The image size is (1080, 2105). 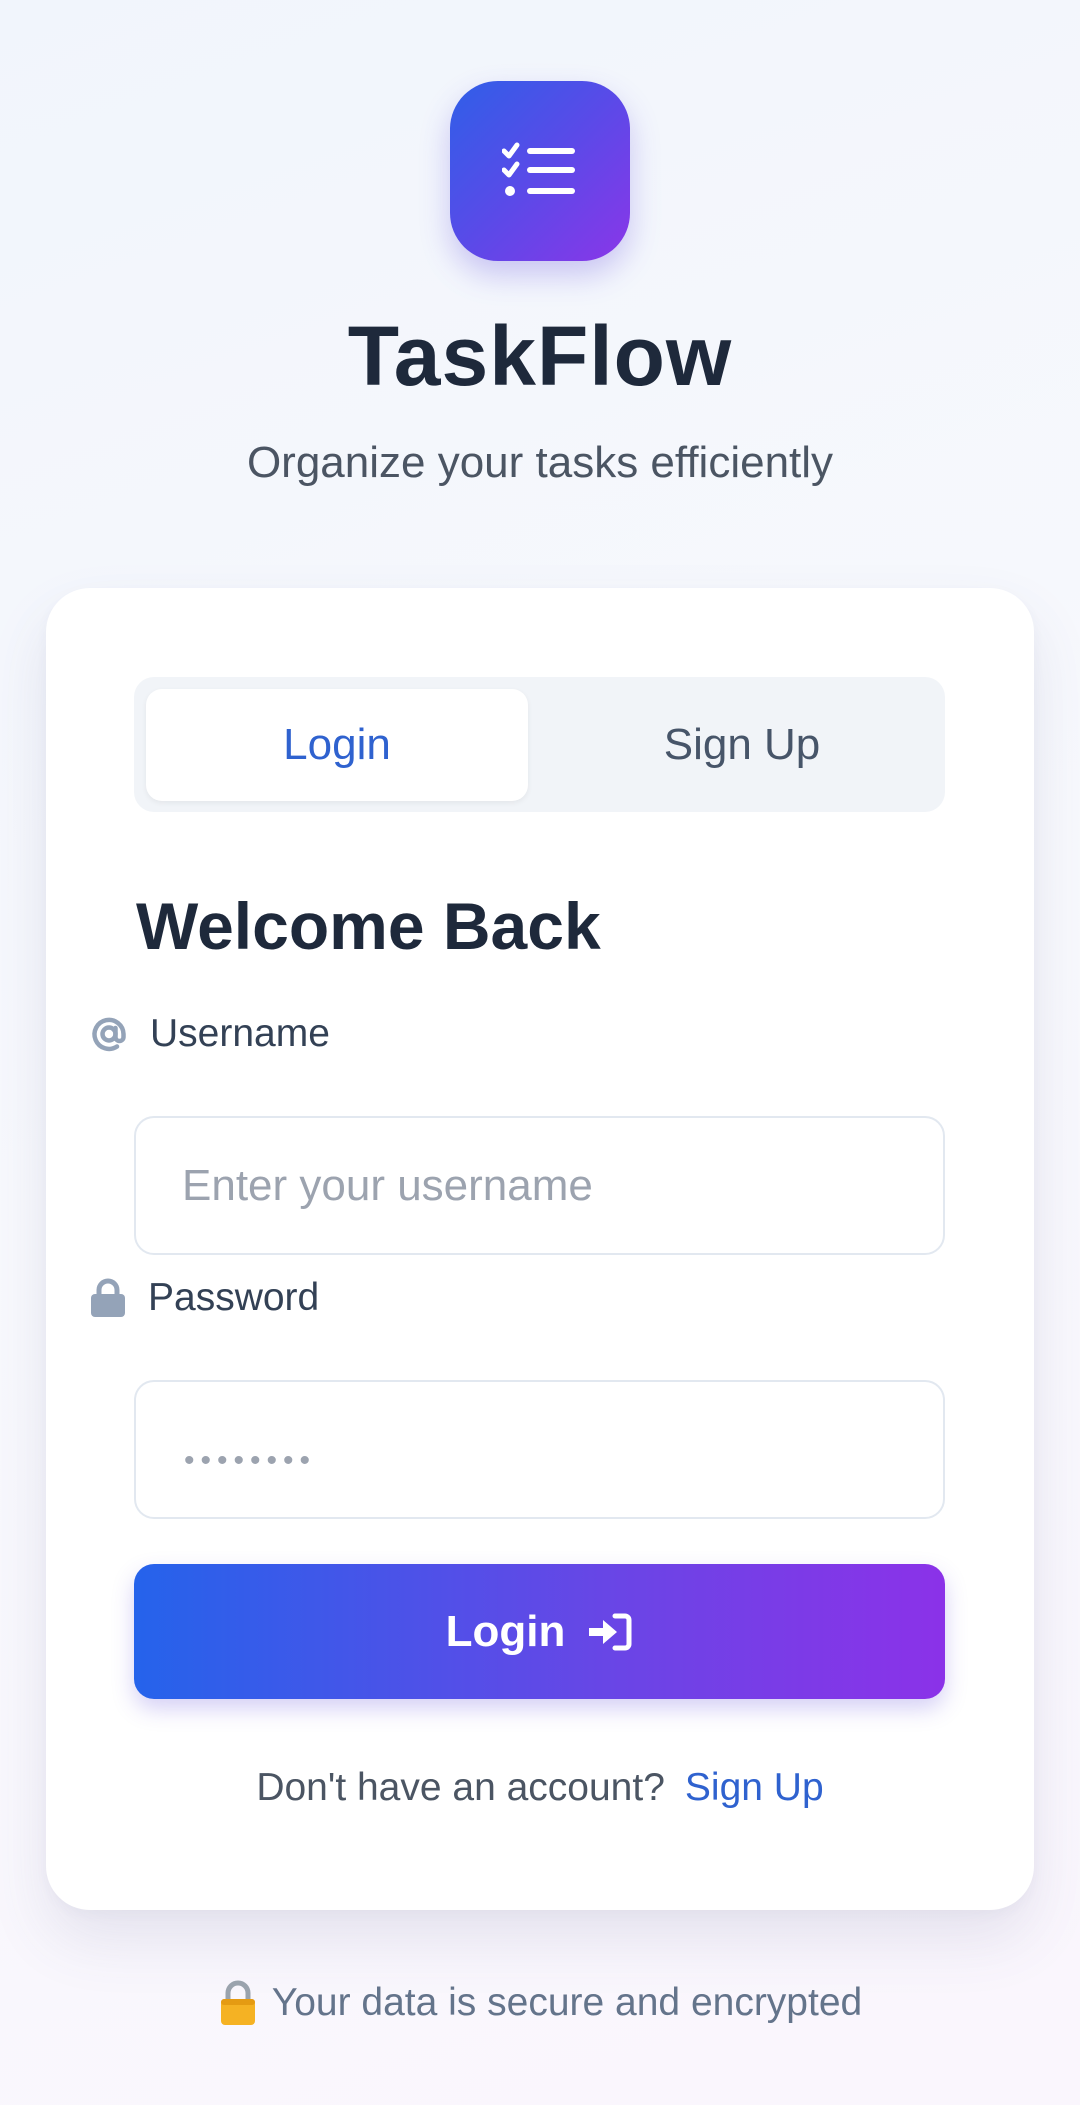 I want to click on signup-link: Sign Up, so click(x=754, y=1787).